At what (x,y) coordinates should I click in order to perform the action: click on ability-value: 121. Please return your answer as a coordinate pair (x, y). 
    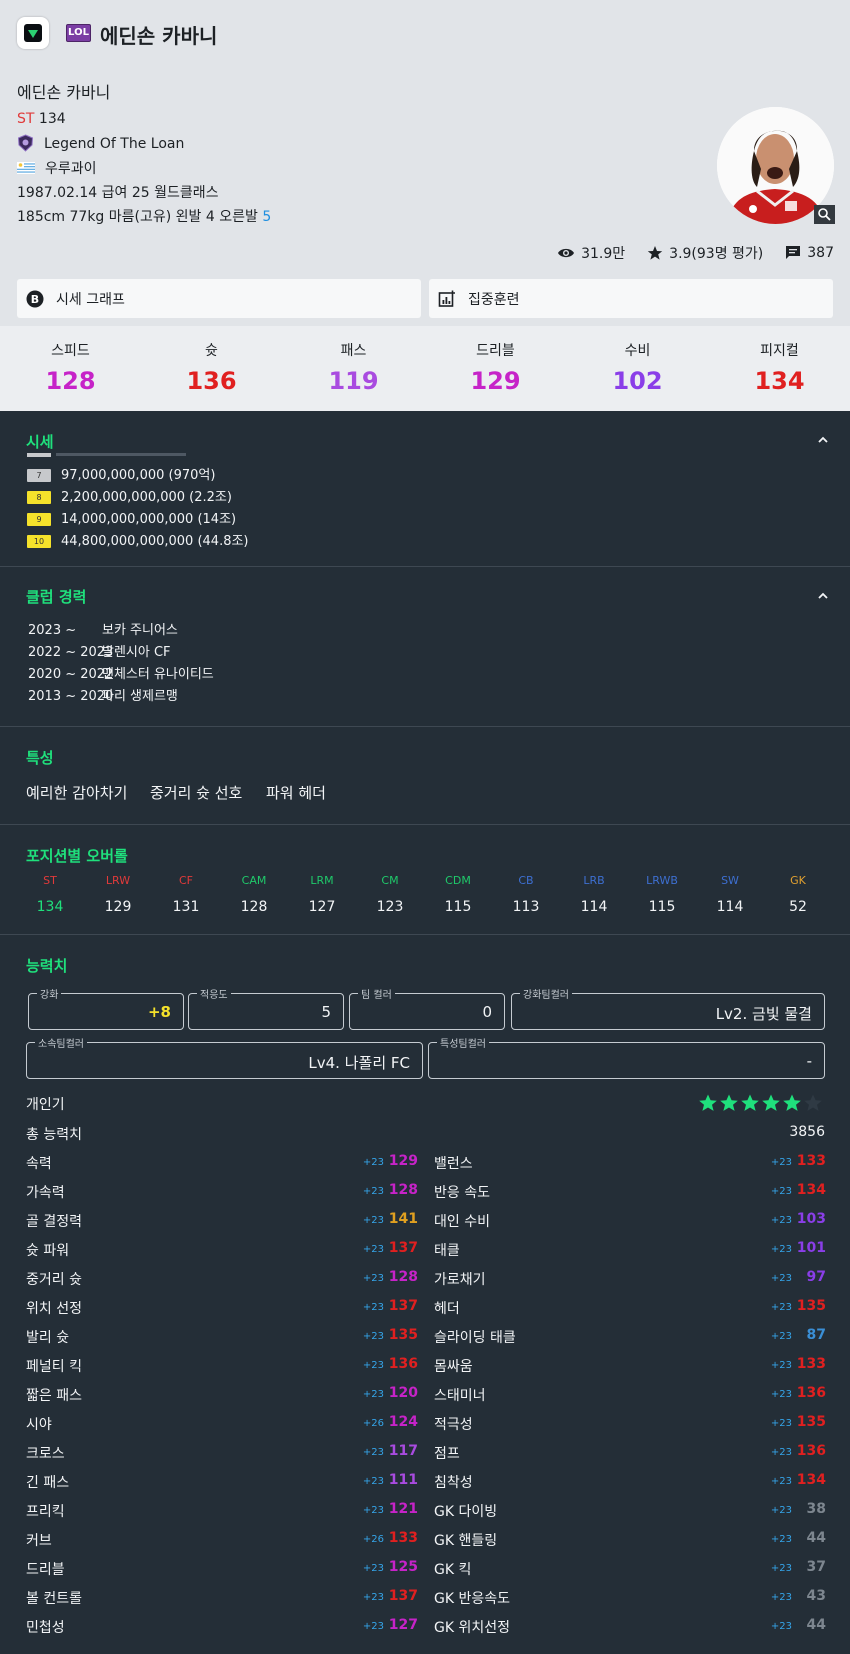
    Looking at the image, I should click on (403, 1509).